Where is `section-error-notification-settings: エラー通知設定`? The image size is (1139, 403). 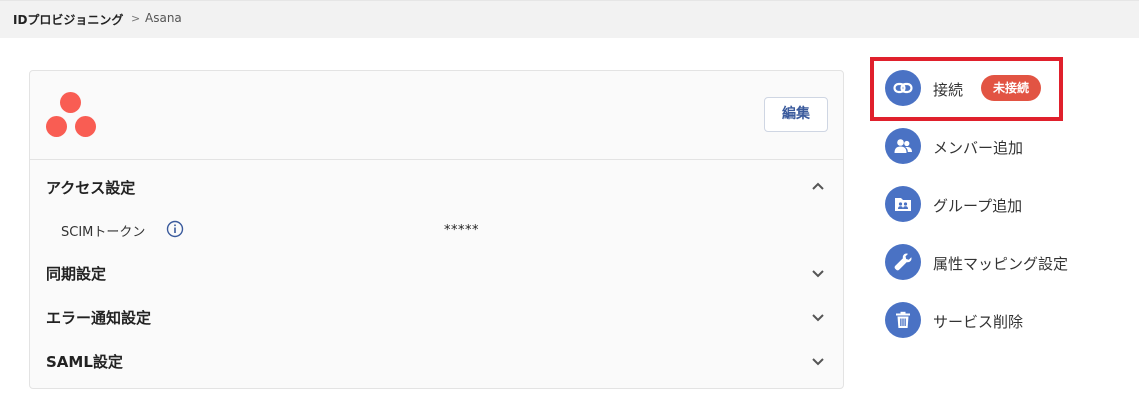
section-error-notification-settings: エラー通知設定 is located at coordinates (98, 317).